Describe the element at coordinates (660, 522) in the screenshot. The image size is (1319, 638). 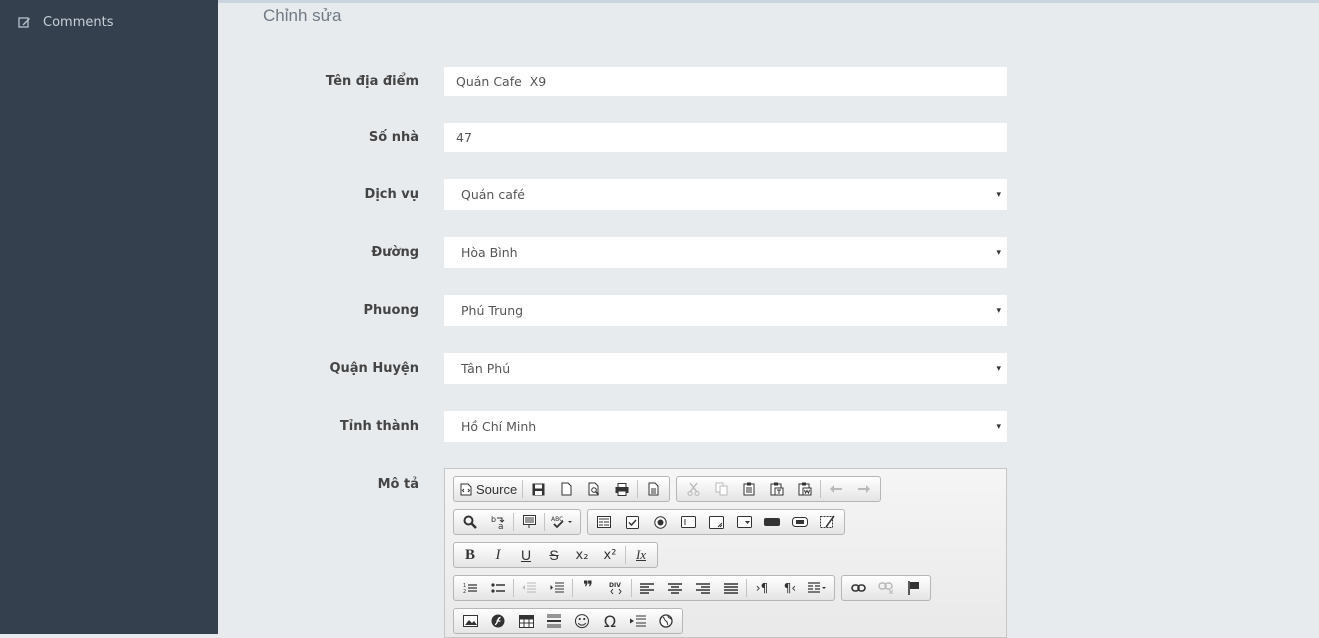
I see `radio-button` at that location.